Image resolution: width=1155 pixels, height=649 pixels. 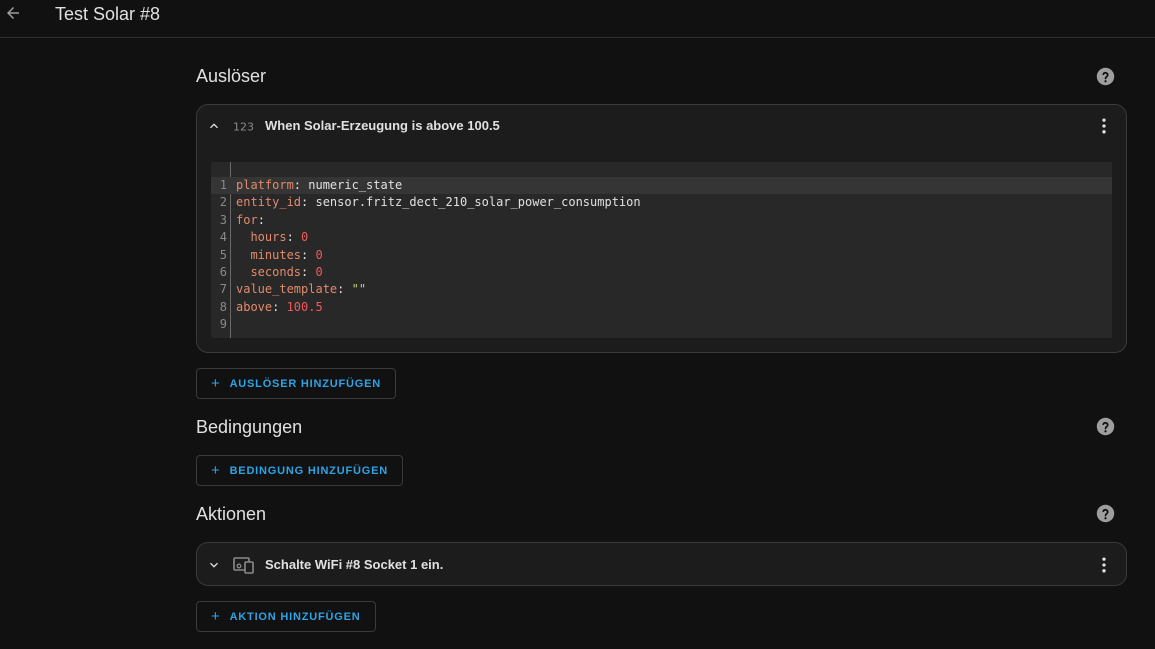 What do you see at coordinates (354, 564) in the screenshot?
I see `action-card-label: Schalte WiFi #8 Socket 1 ein.` at bounding box center [354, 564].